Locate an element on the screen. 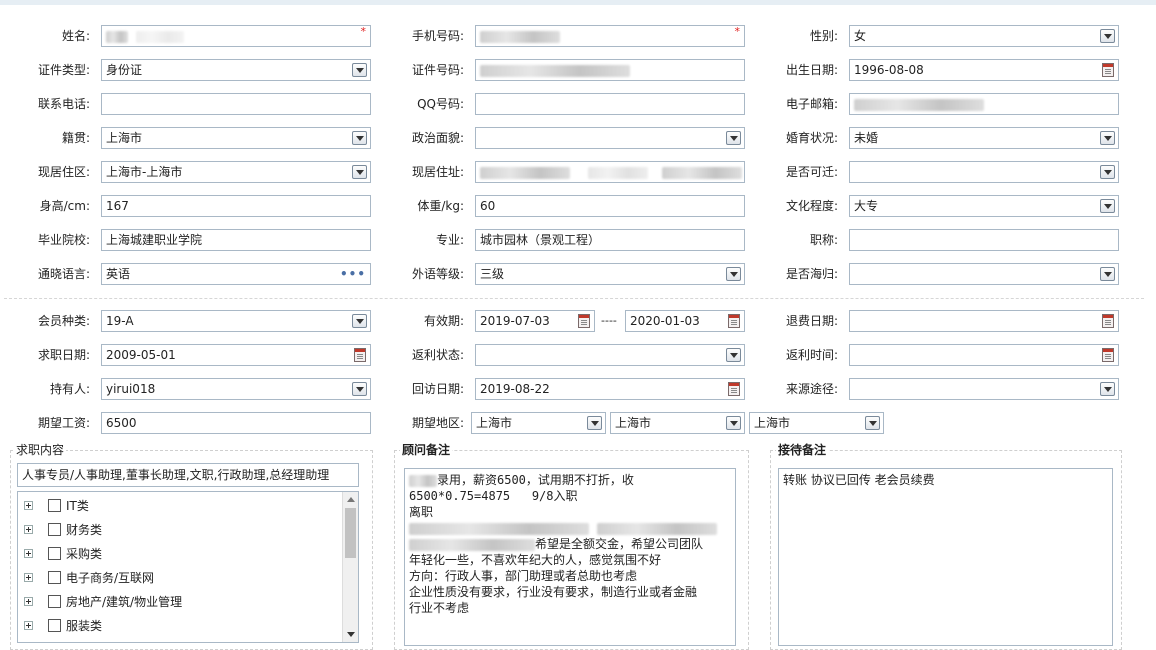 This screenshot has width=1156, height=650. phone-label: 联系电话: is located at coordinates (63, 104).